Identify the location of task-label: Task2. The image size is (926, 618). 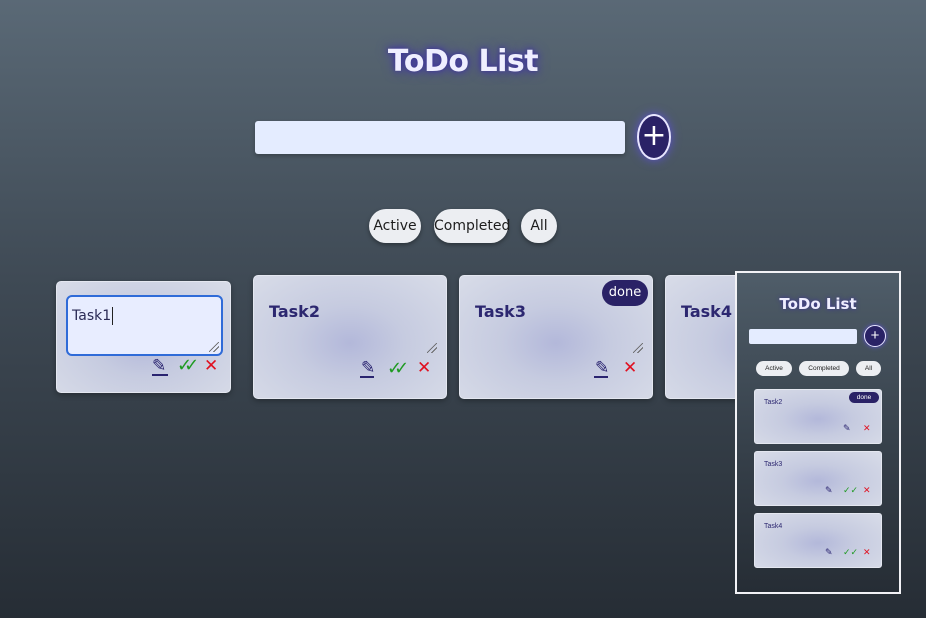
(294, 311).